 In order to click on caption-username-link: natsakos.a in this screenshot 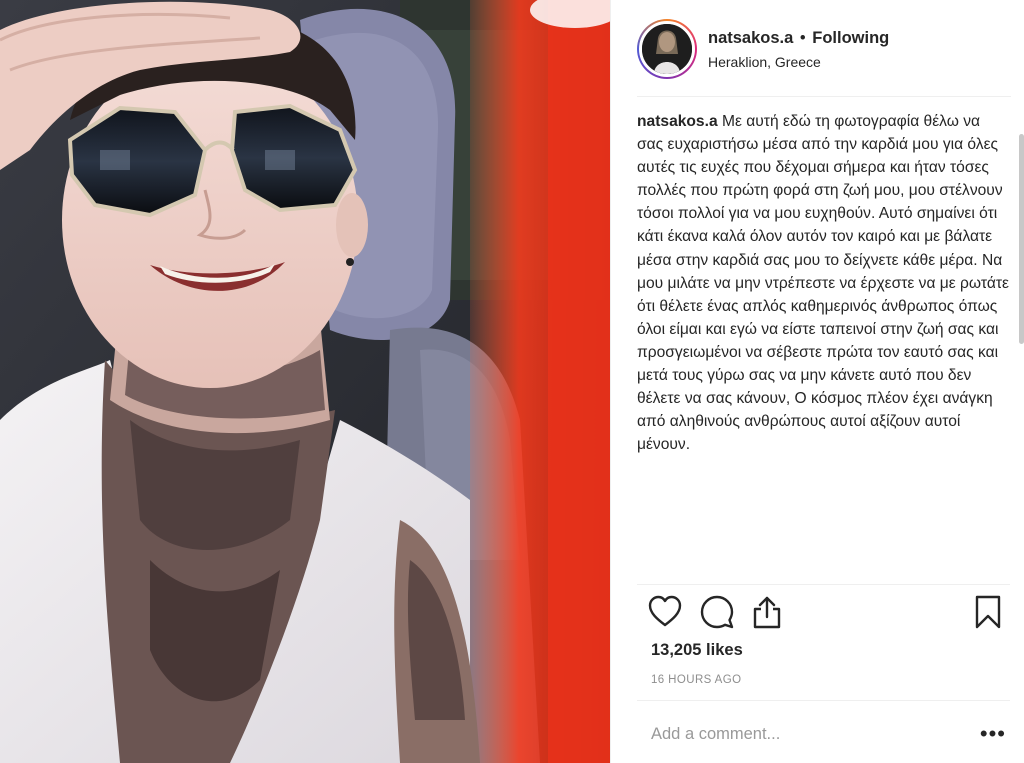, I will do `click(677, 121)`.